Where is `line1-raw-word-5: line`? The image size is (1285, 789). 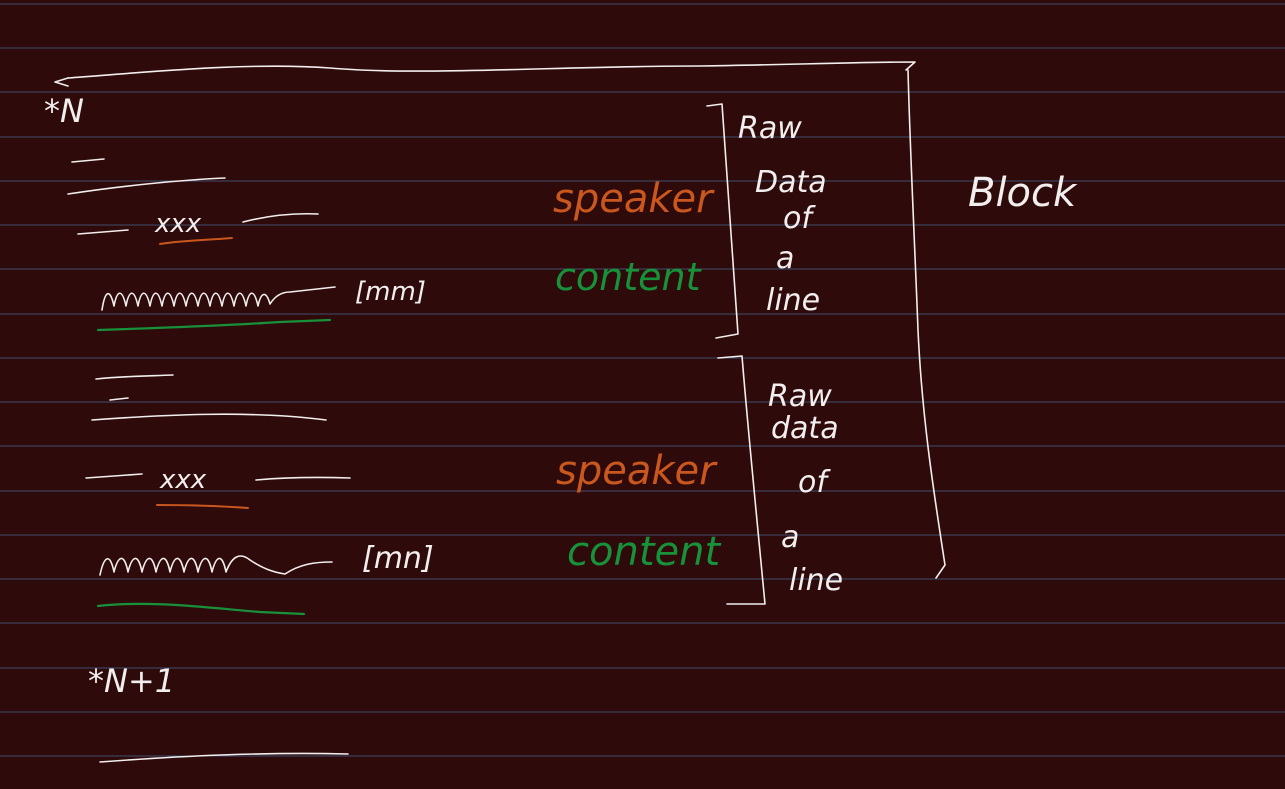
line1-raw-word-5: line is located at coordinates (793, 300).